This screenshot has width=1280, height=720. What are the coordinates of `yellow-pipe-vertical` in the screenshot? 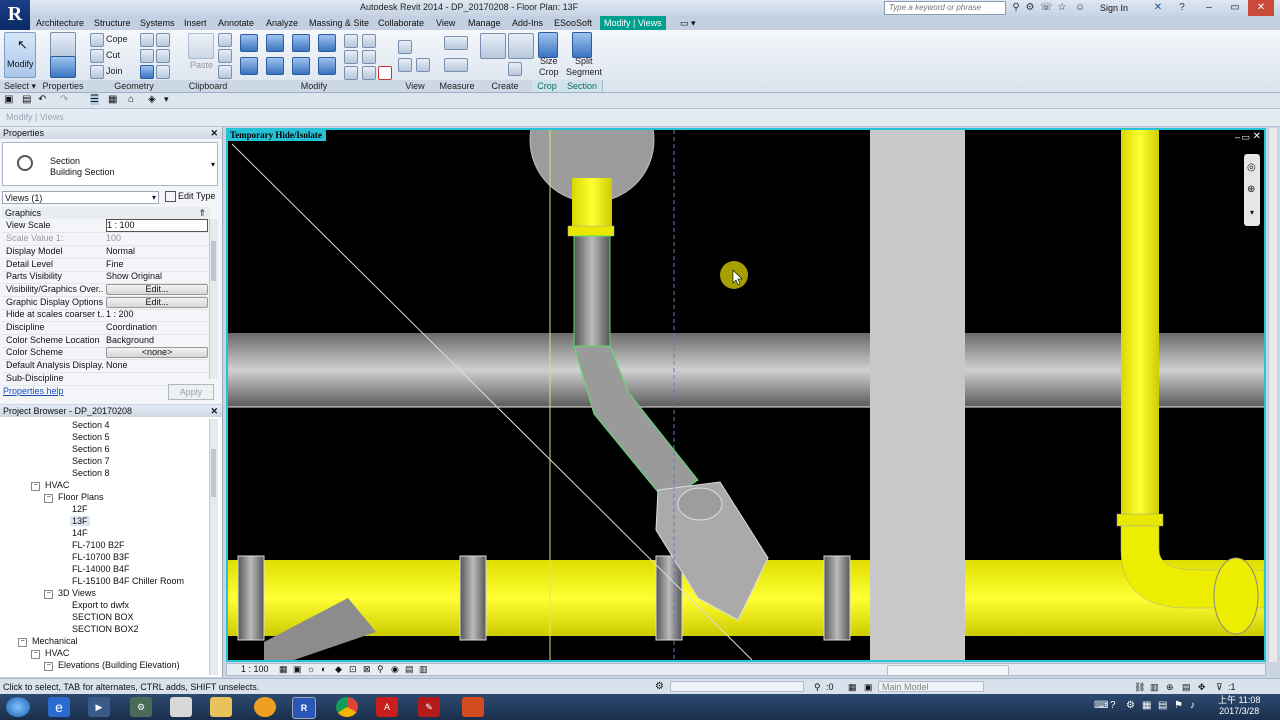 It's located at (1140, 322).